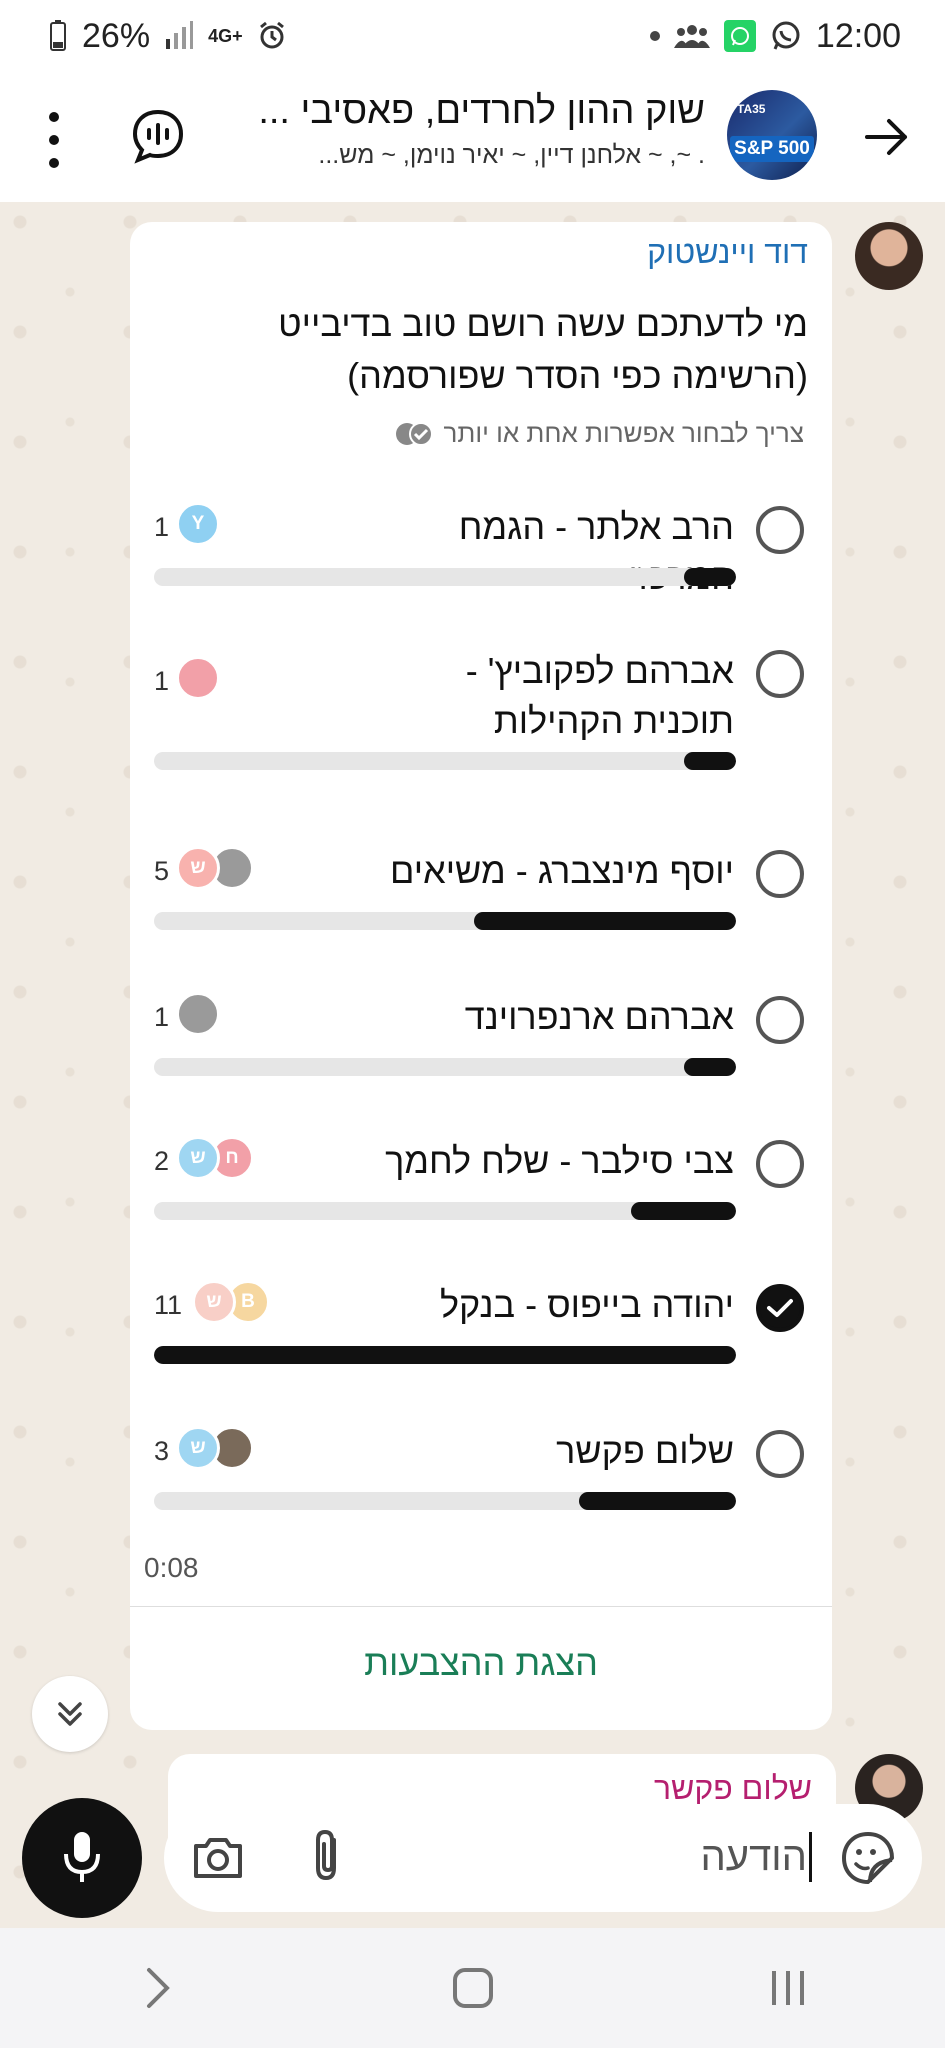 The image size is (945, 2048). I want to click on message-time: 0:08, so click(171, 1567).